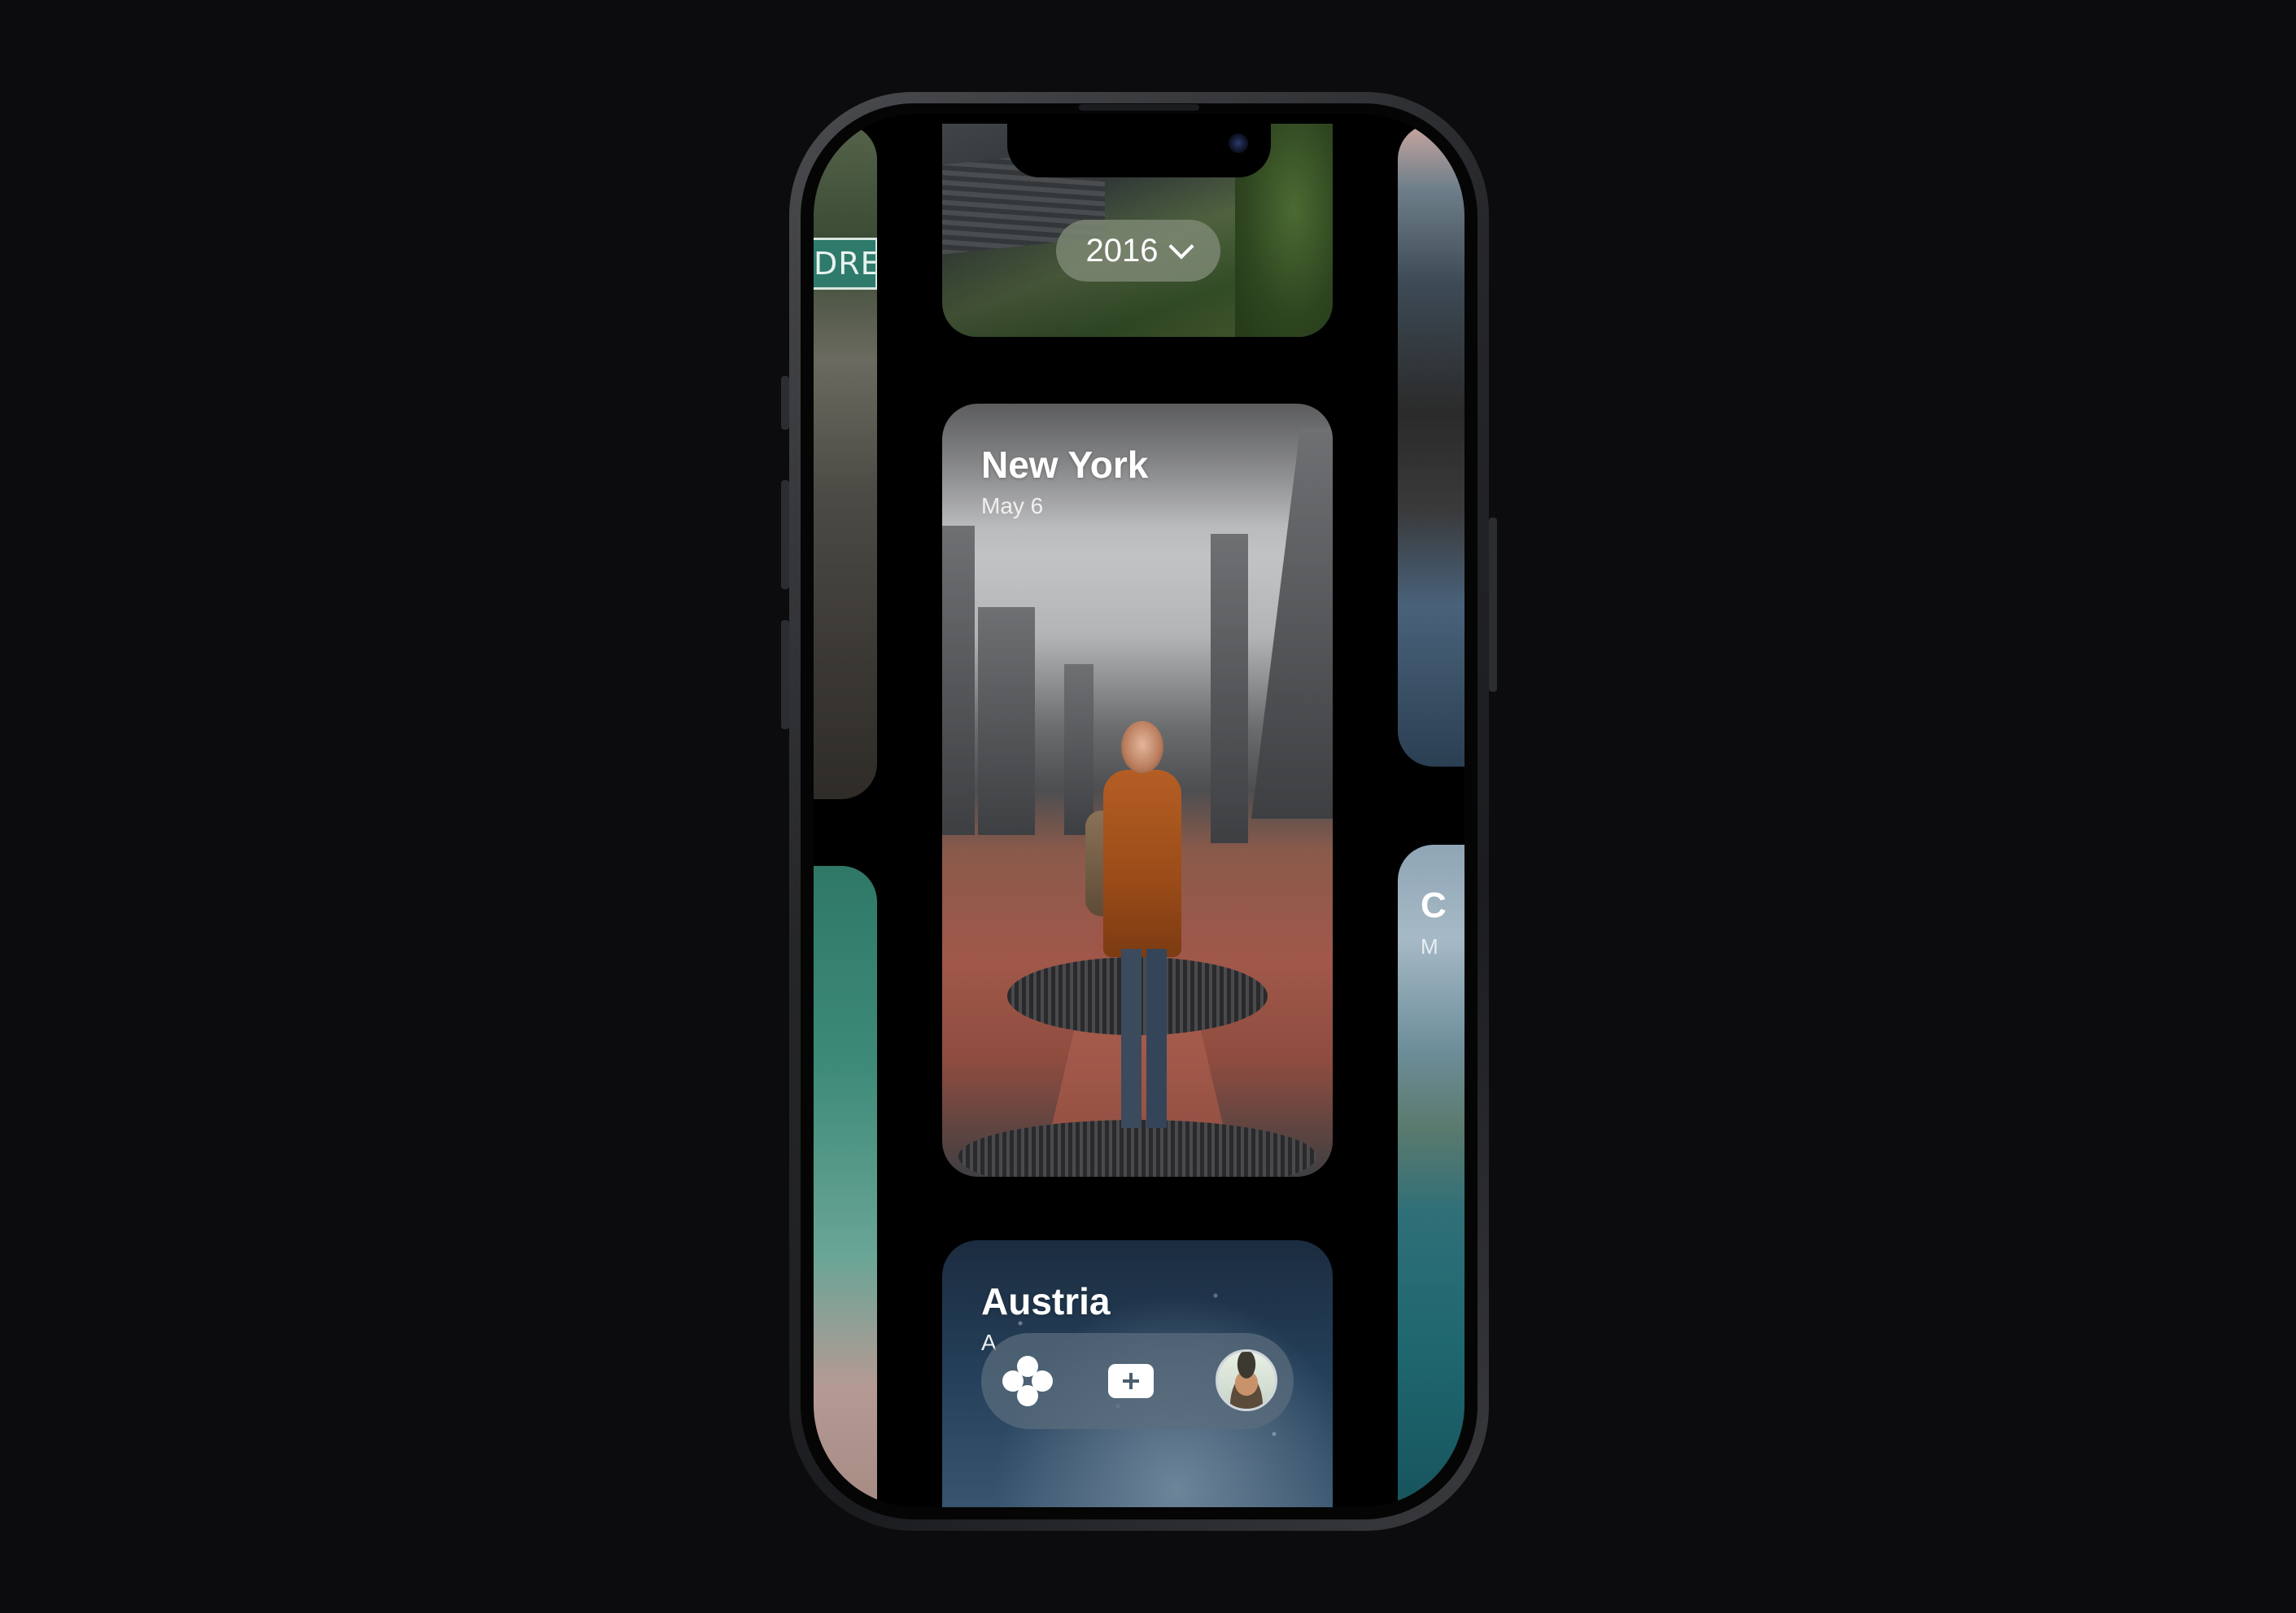  I want to click on power-button, so click(1493, 605).